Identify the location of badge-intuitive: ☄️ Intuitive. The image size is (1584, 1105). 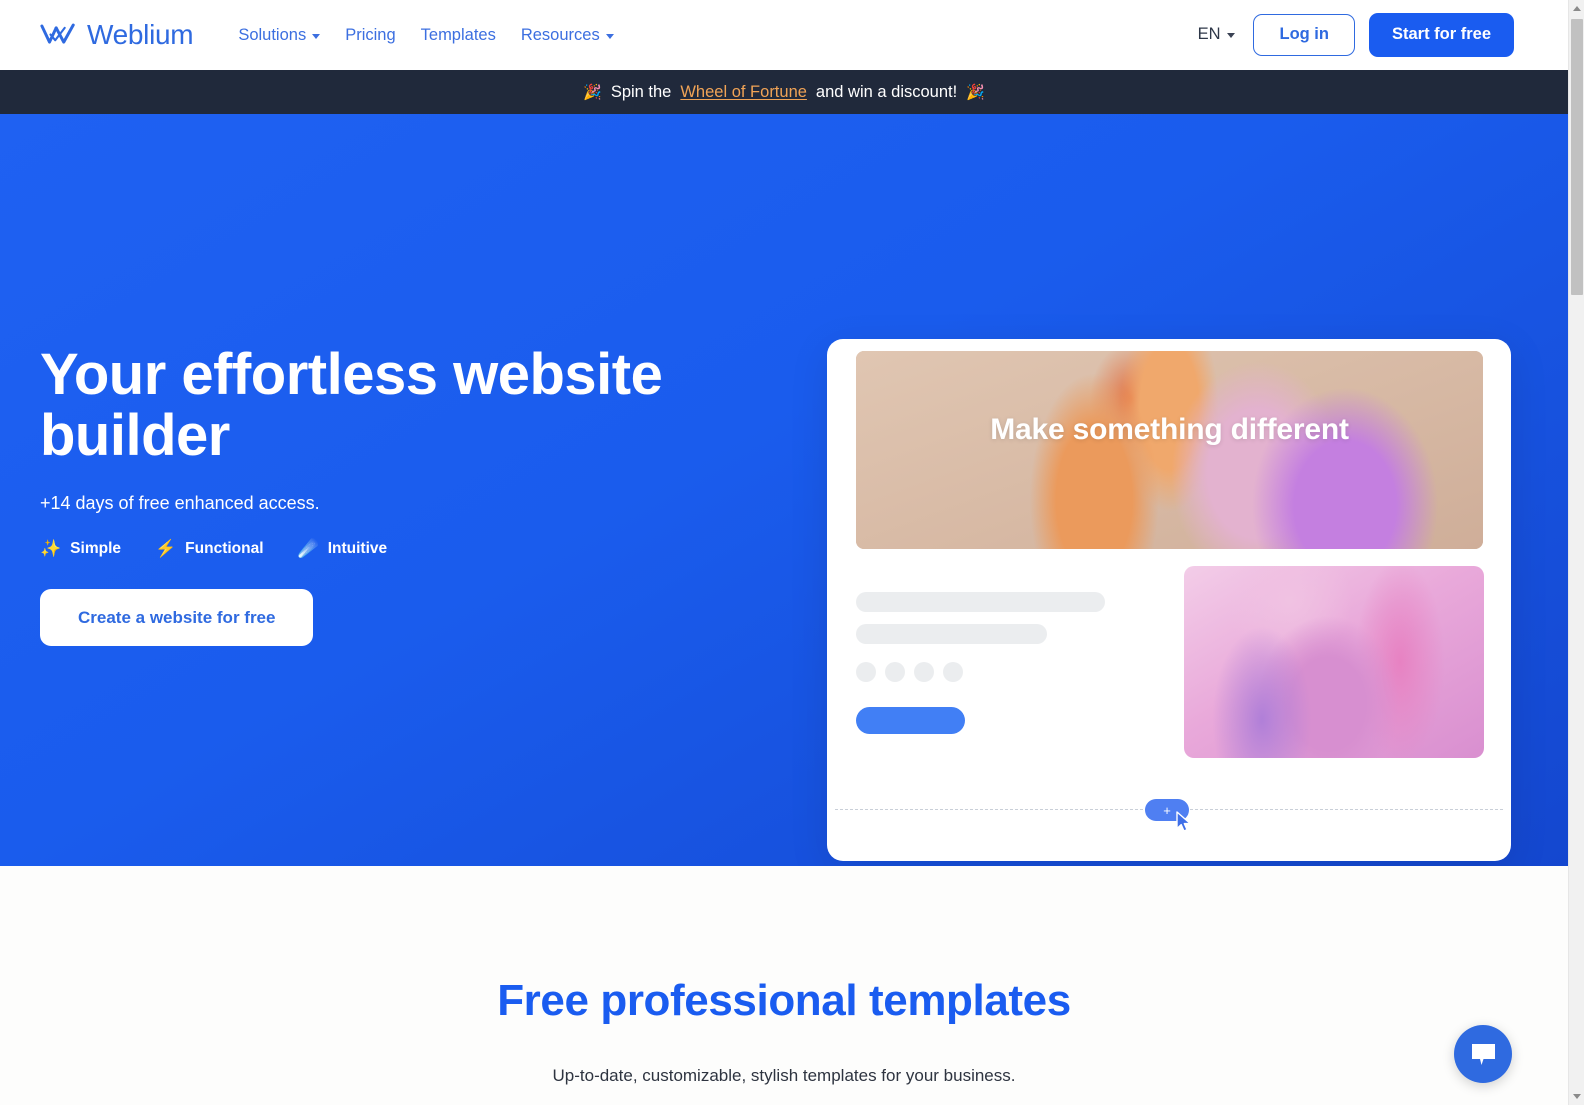
(343, 549).